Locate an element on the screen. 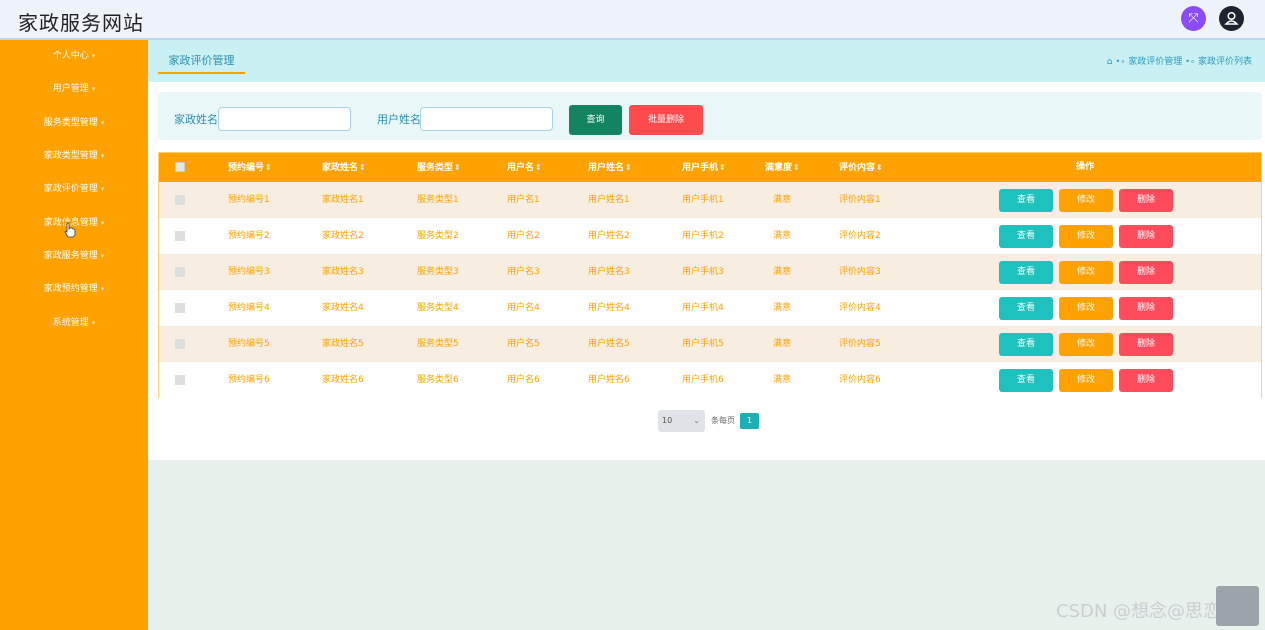  breadcrumb: ⌂ •∘ 家政评价管理 •∘ 家政评价列表 is located at coordinates (1179, 60).